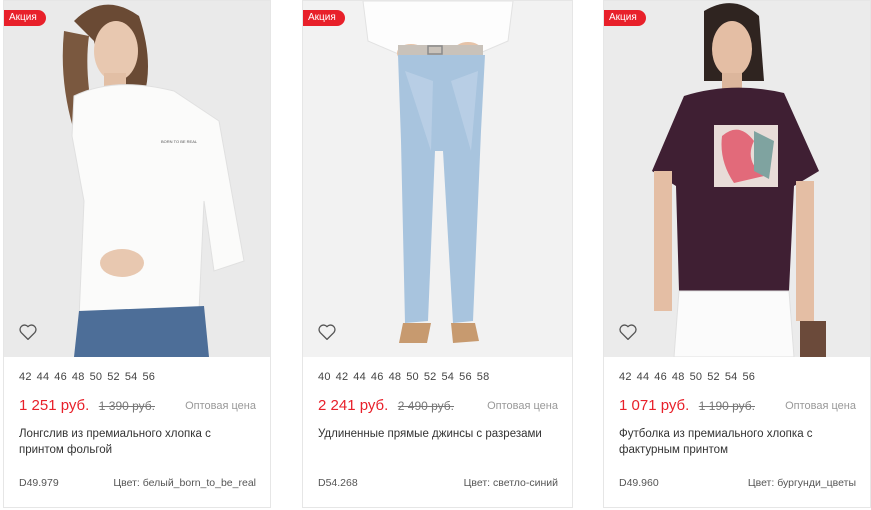 The height and width of the screenshot is (510, 871). Describe the element at coordinates (54, 405) in the screenshot. I see `current-price: 1 251 руб.` at that location.